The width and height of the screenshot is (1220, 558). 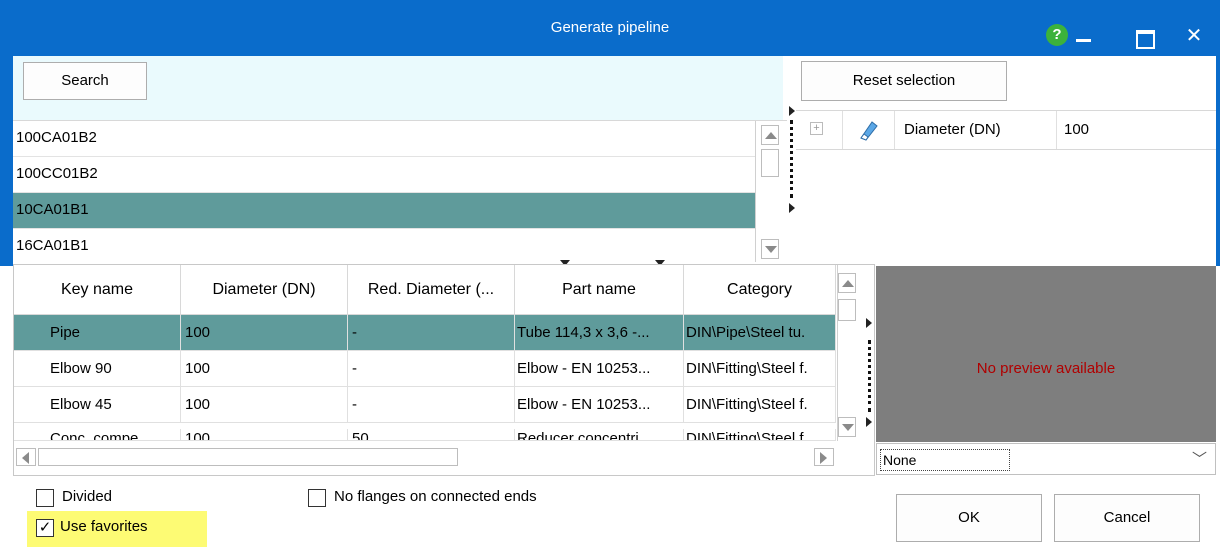 I want to click on preview-pane, so click(x=1046, y=354).